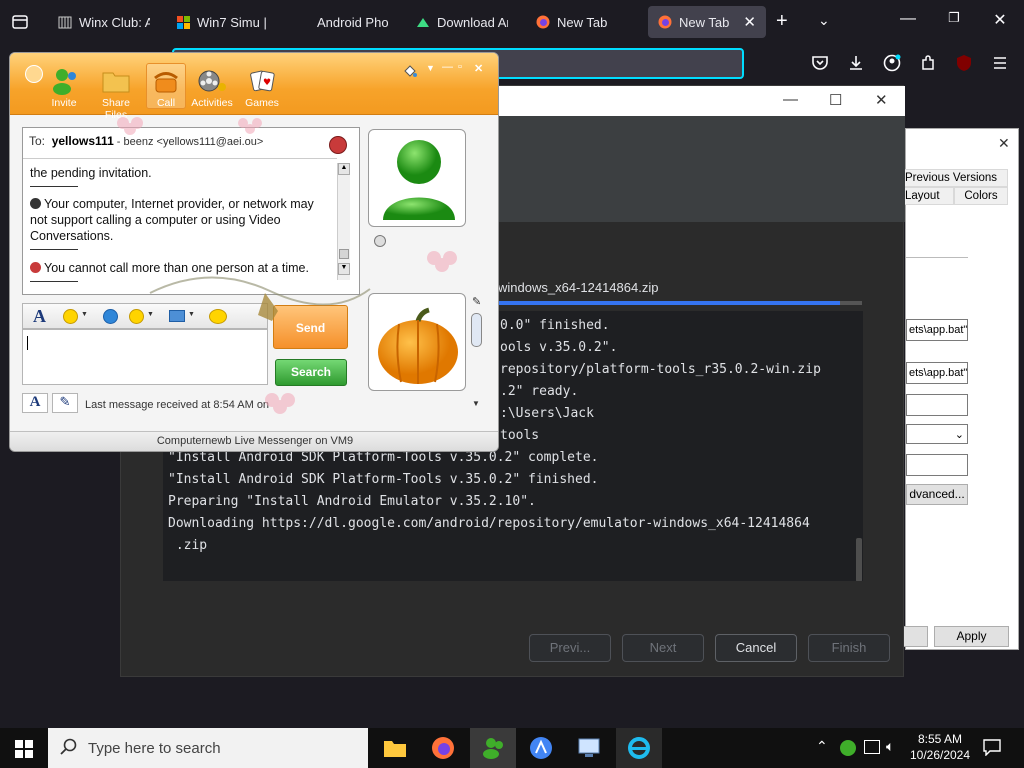 This screenshot has width=1024, height=768. I want to click on webcam-icon, so click(476, 330).